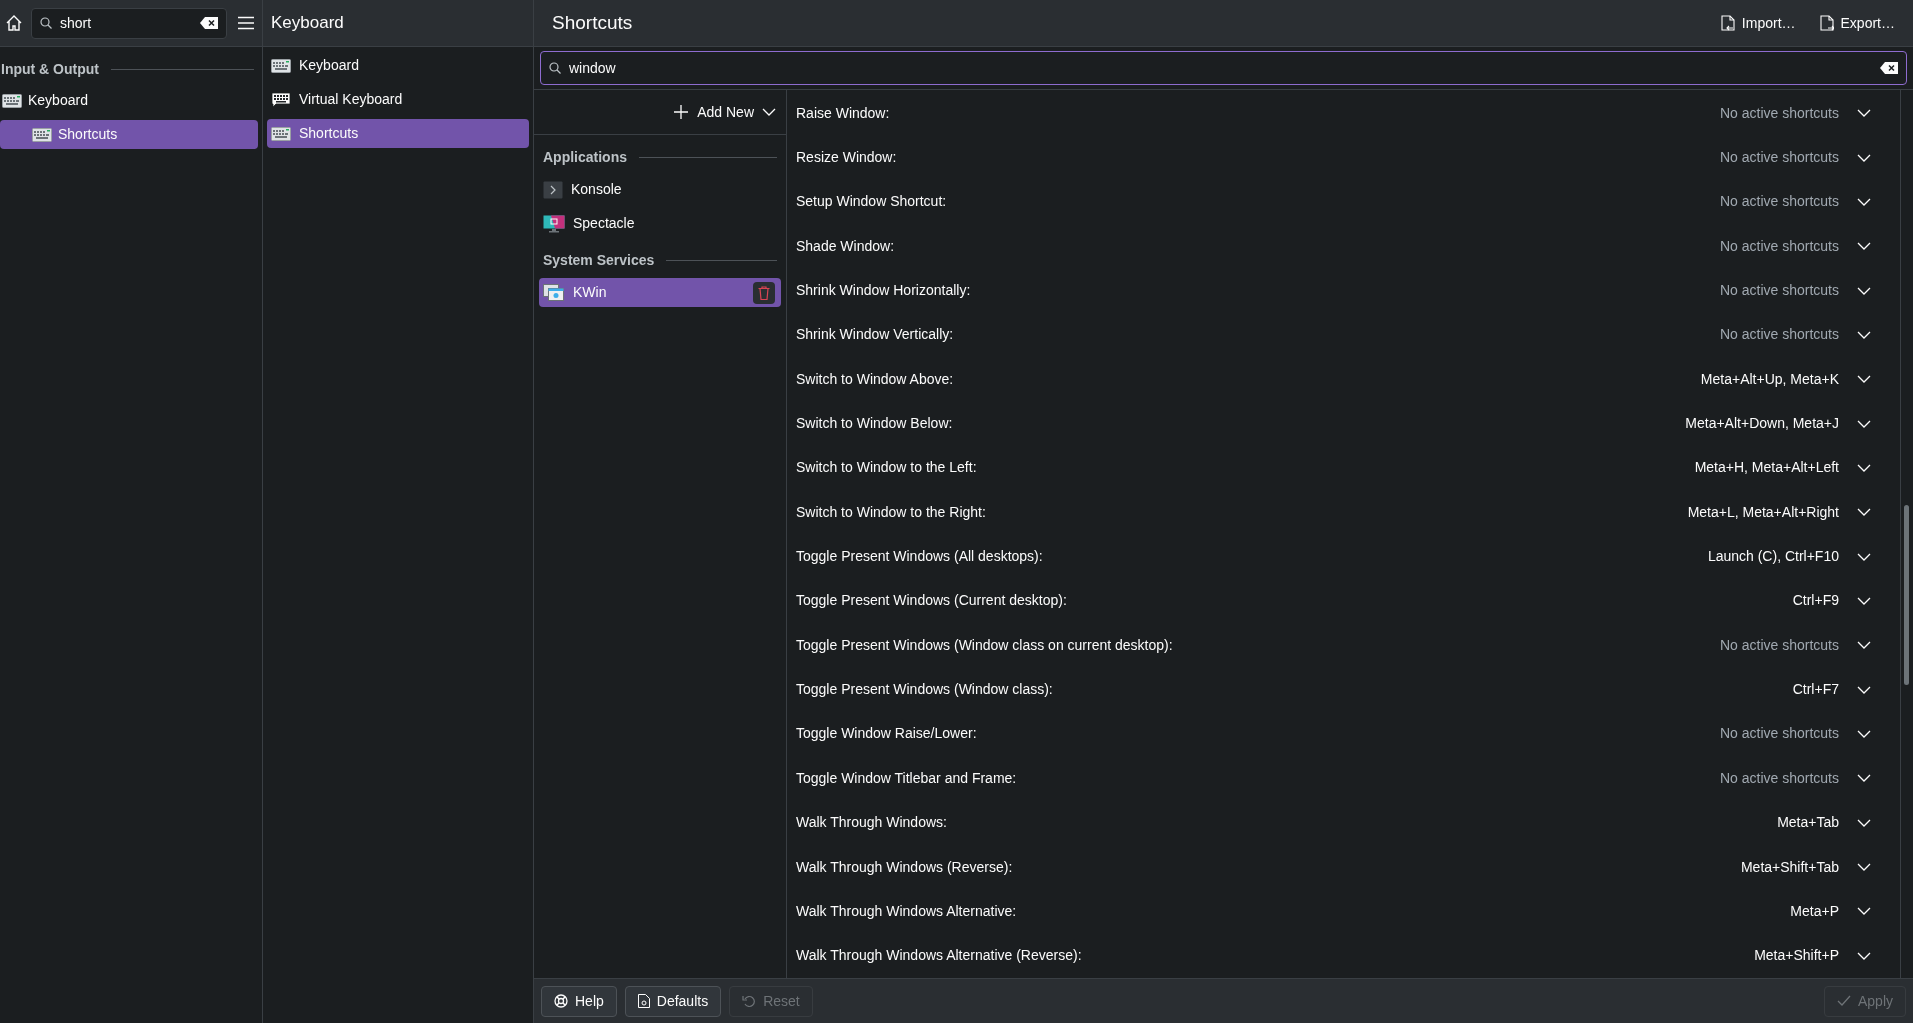 The height and width of the screenshot is (1023, 1913). I want to click on shortcut-keys: Meta+Alt+Down, Meta+J, so click(1762, 424).